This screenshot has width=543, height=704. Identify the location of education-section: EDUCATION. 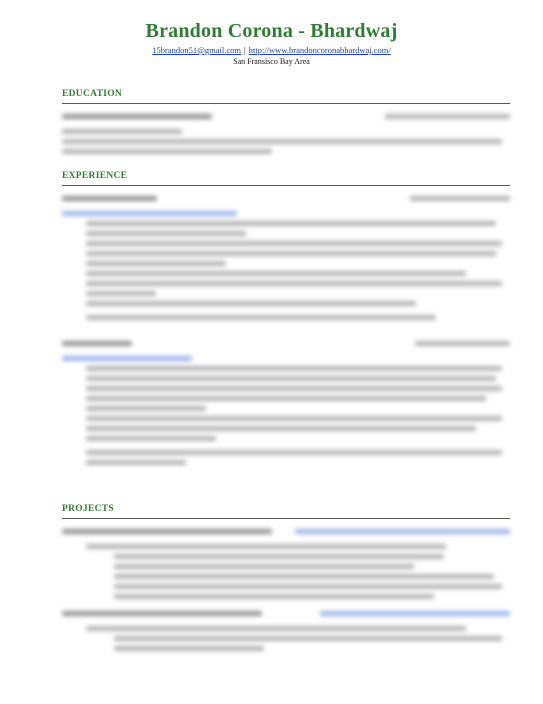
(286, 123).